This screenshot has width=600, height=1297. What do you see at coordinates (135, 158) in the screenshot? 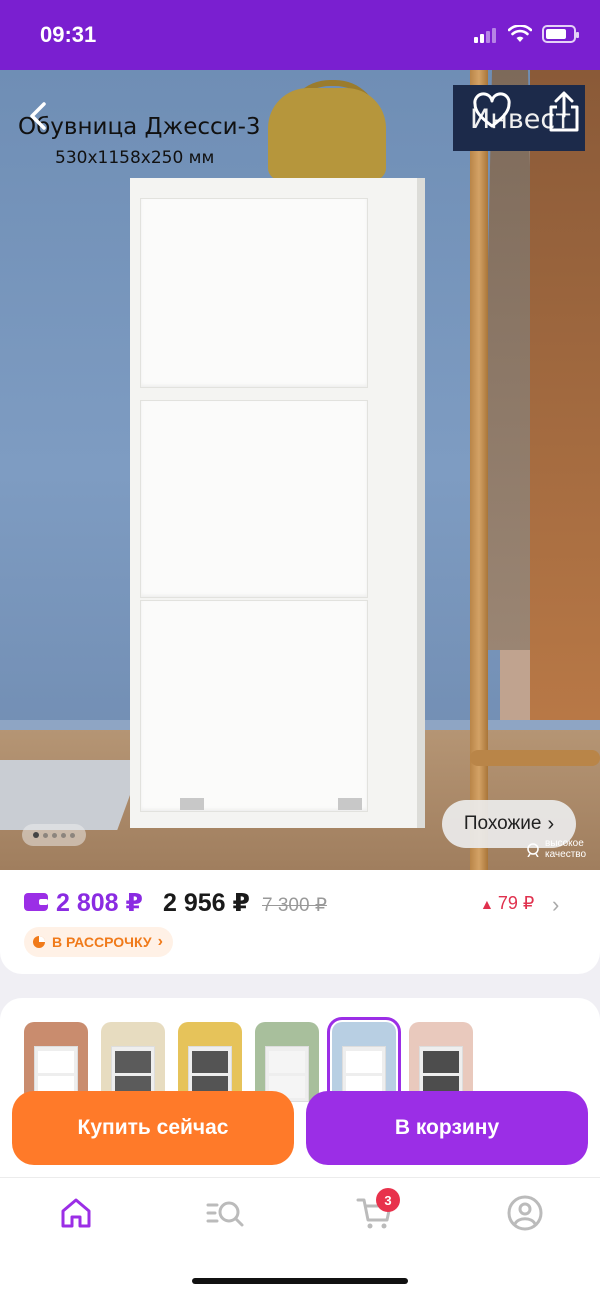
I see `image-dimensions: 530х1158х250 мм` at bounding box center [135, 158].